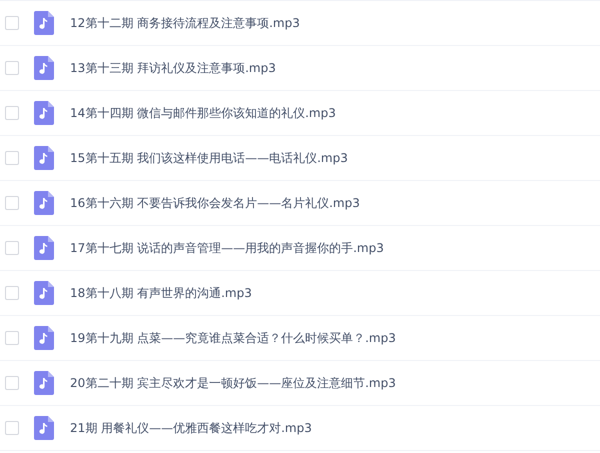  I want to click on file-name: 14第十四期 微信与邮件那些你该知道的礼仪.mp3, so click(203, 113).